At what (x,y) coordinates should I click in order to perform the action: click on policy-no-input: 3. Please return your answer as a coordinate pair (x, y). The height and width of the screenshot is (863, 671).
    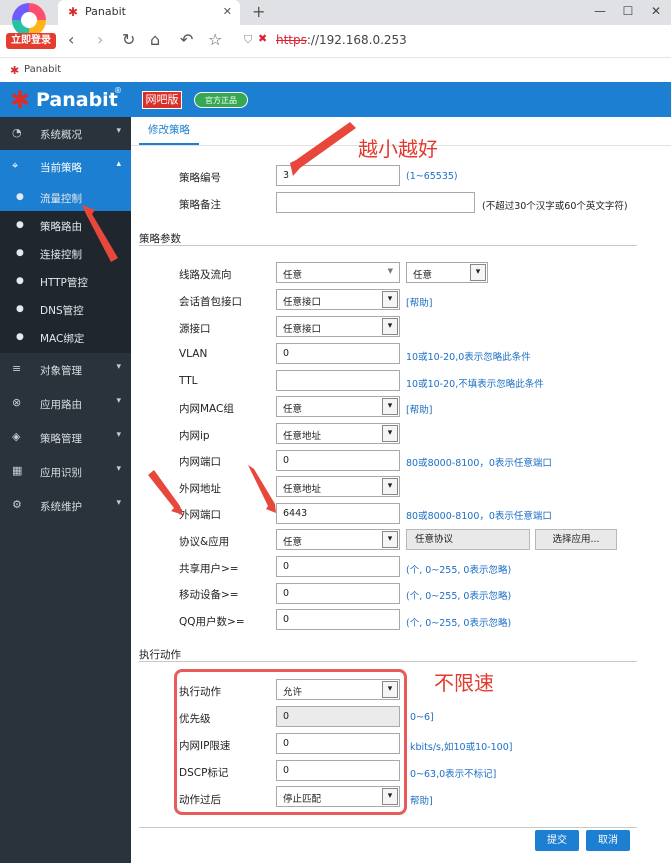
    Looking at the image, I should click on (338, 175).